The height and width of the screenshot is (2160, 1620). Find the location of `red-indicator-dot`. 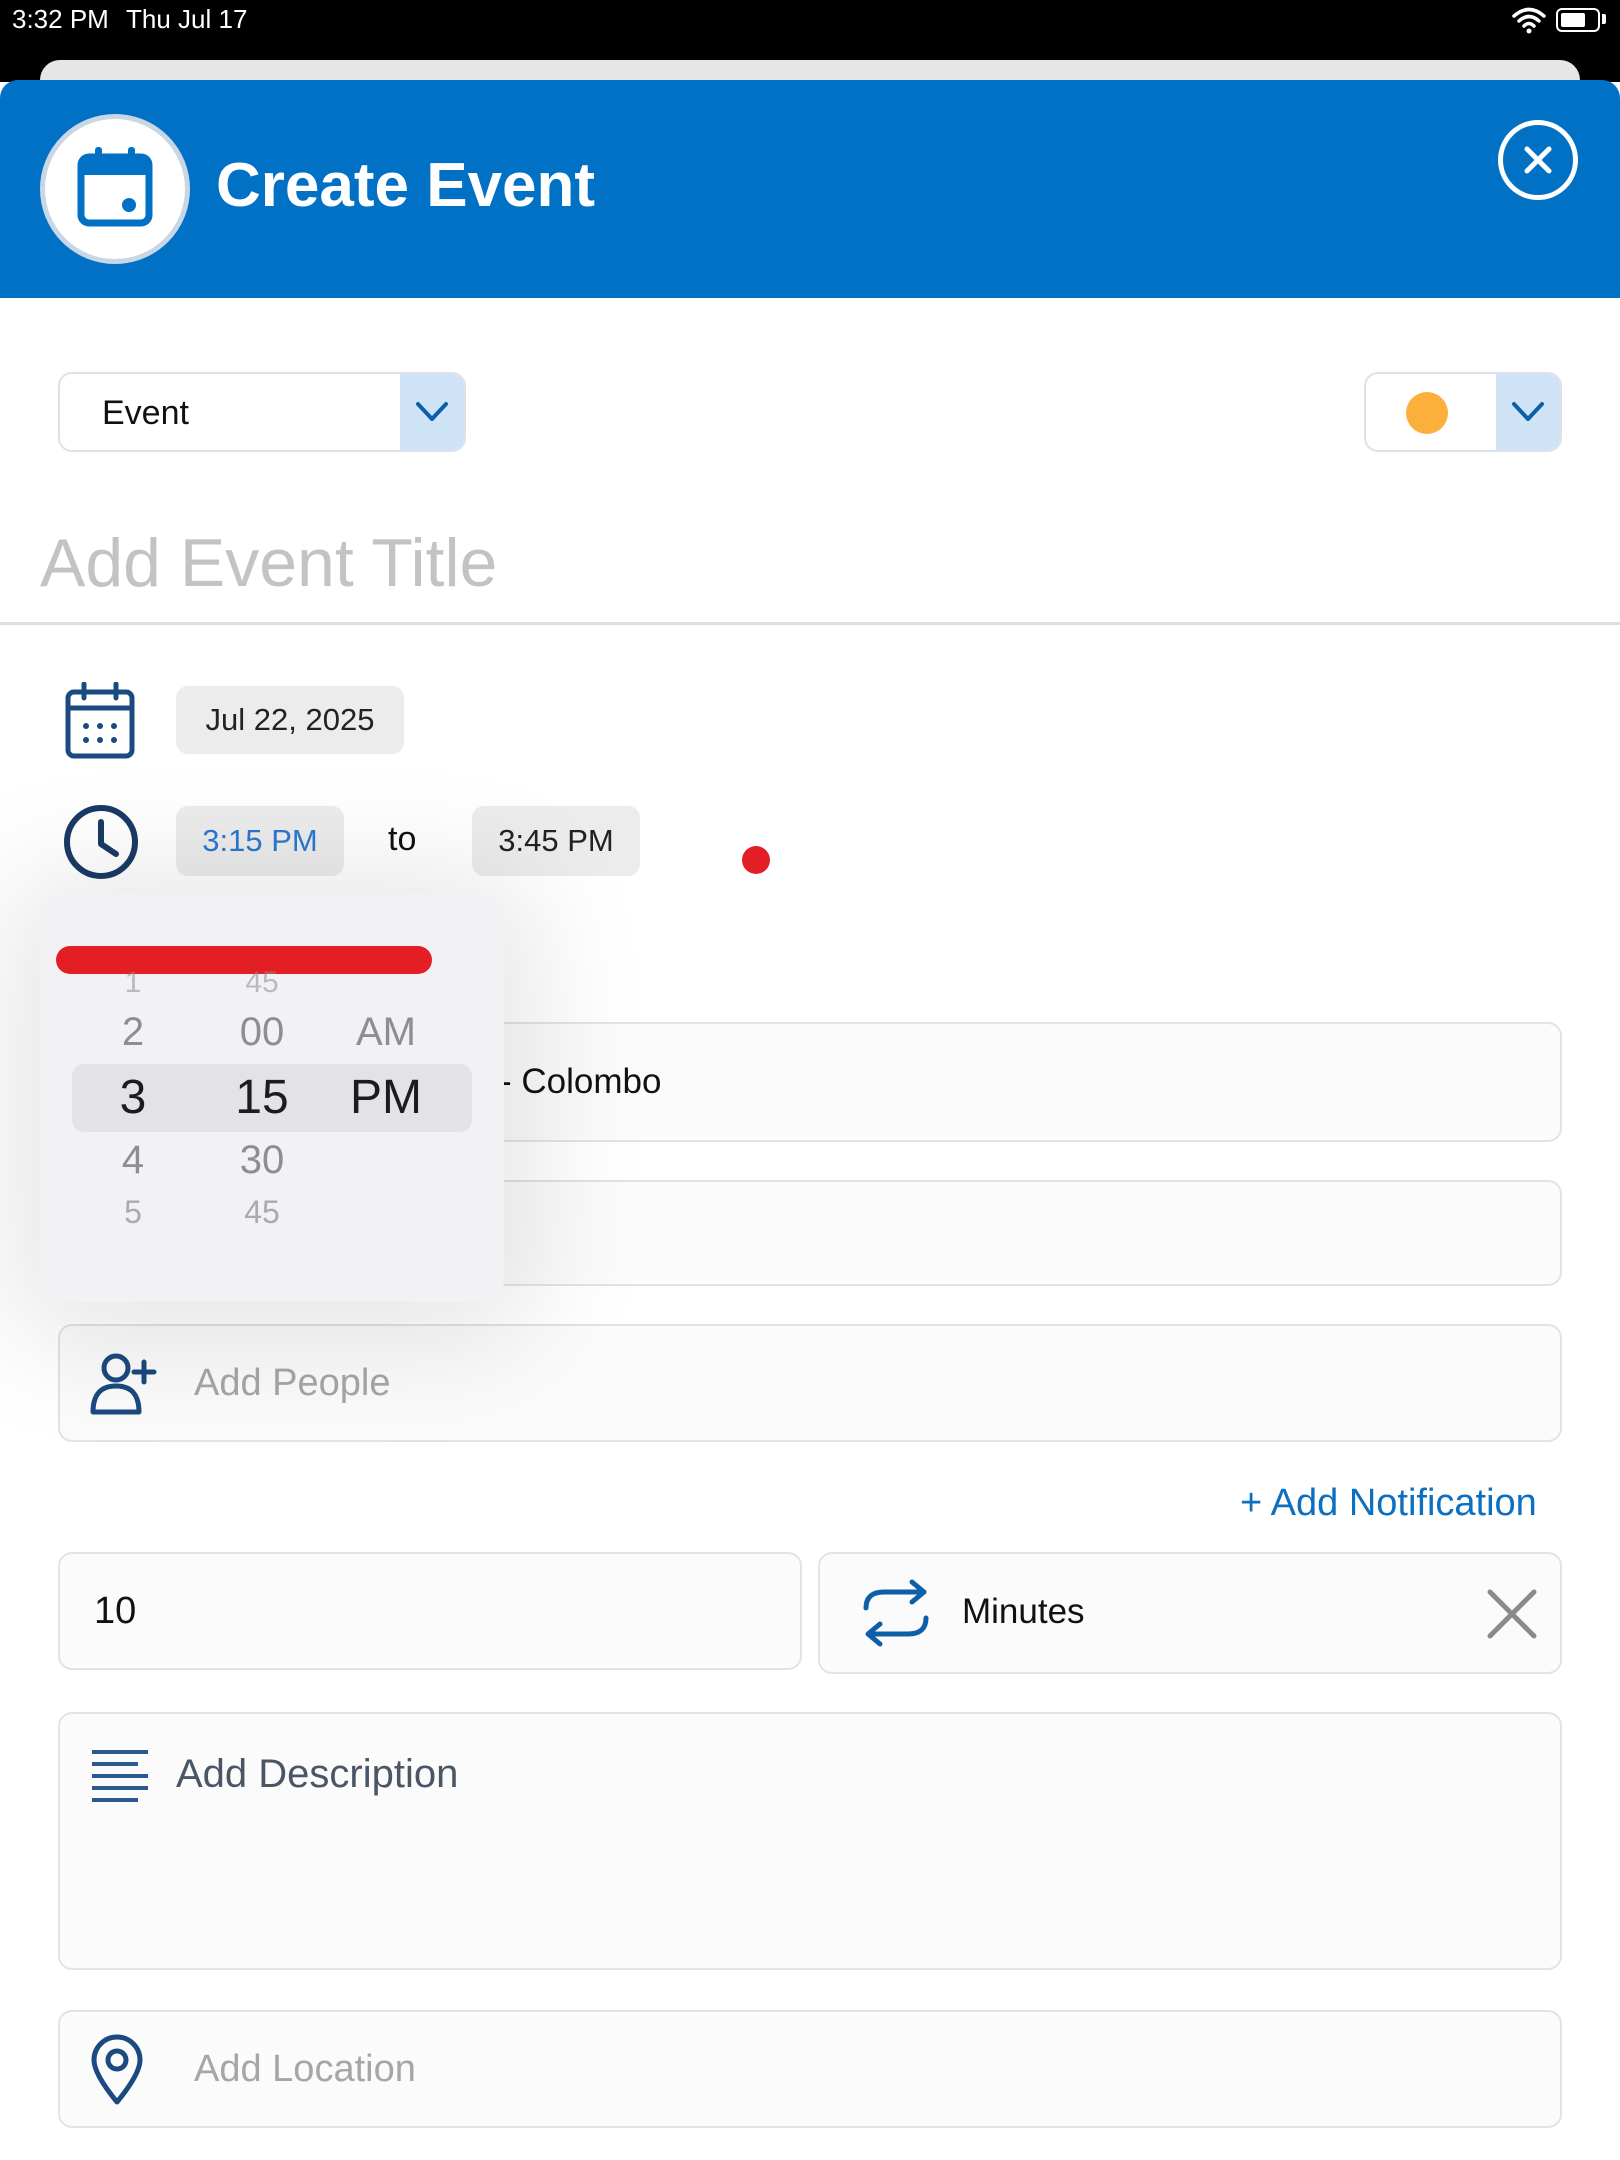

red-indicator-dot is located at coordinates (756, 860).